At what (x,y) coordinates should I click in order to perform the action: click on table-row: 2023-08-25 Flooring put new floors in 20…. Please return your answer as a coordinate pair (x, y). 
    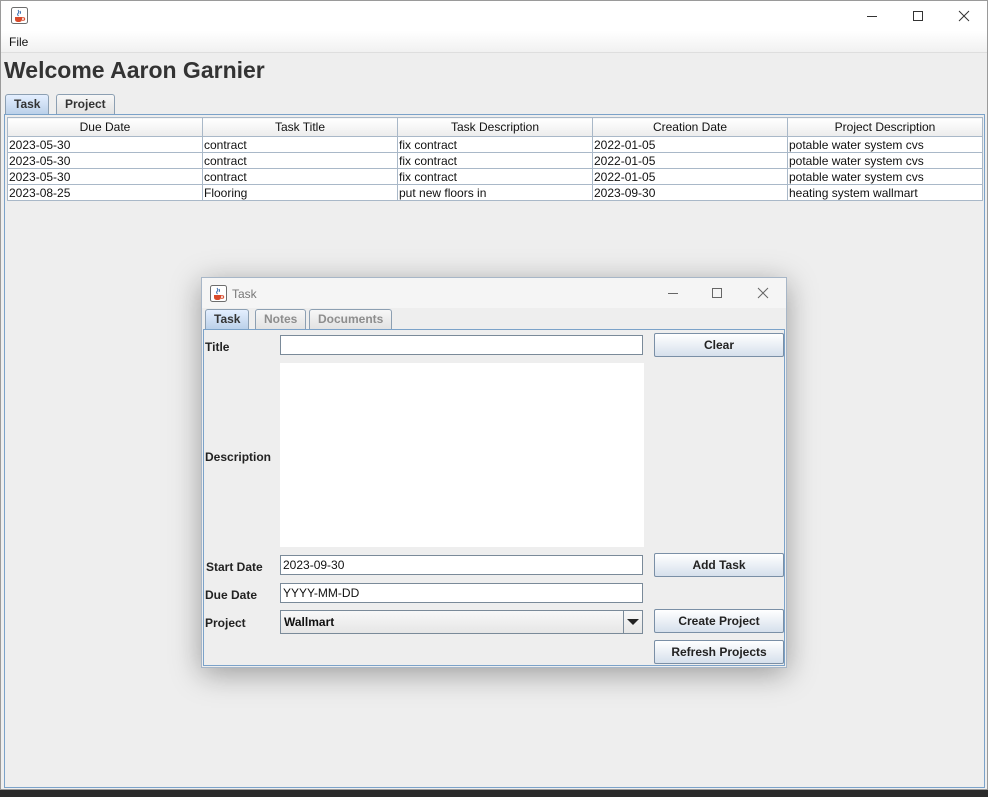
    Looking at the image, I should click on (495, 192).